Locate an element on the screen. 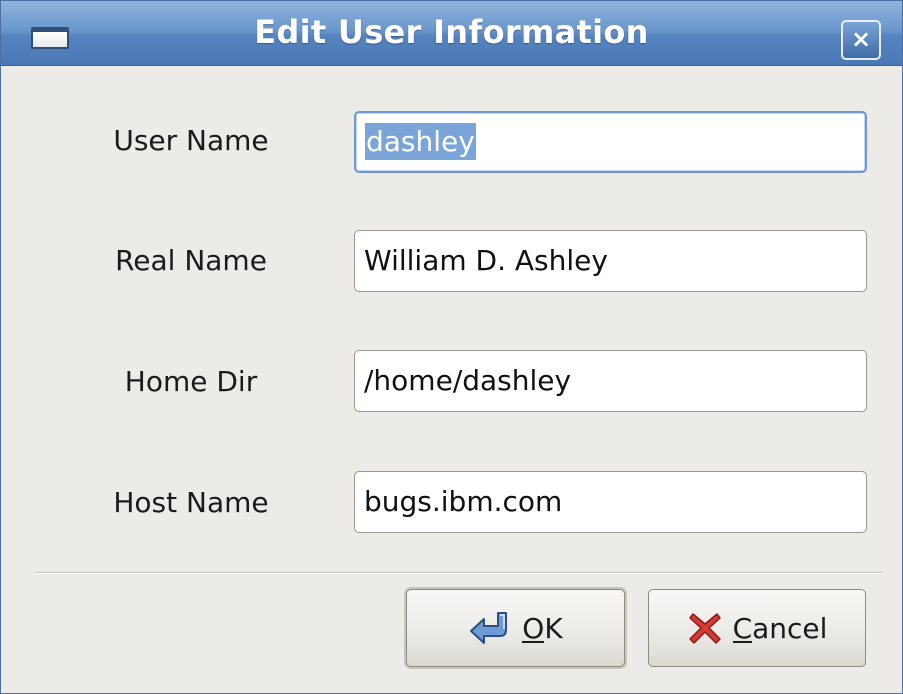 This screenshot has width=903, height=694. enter-arrow-icon is located at coordinates (490, 628).